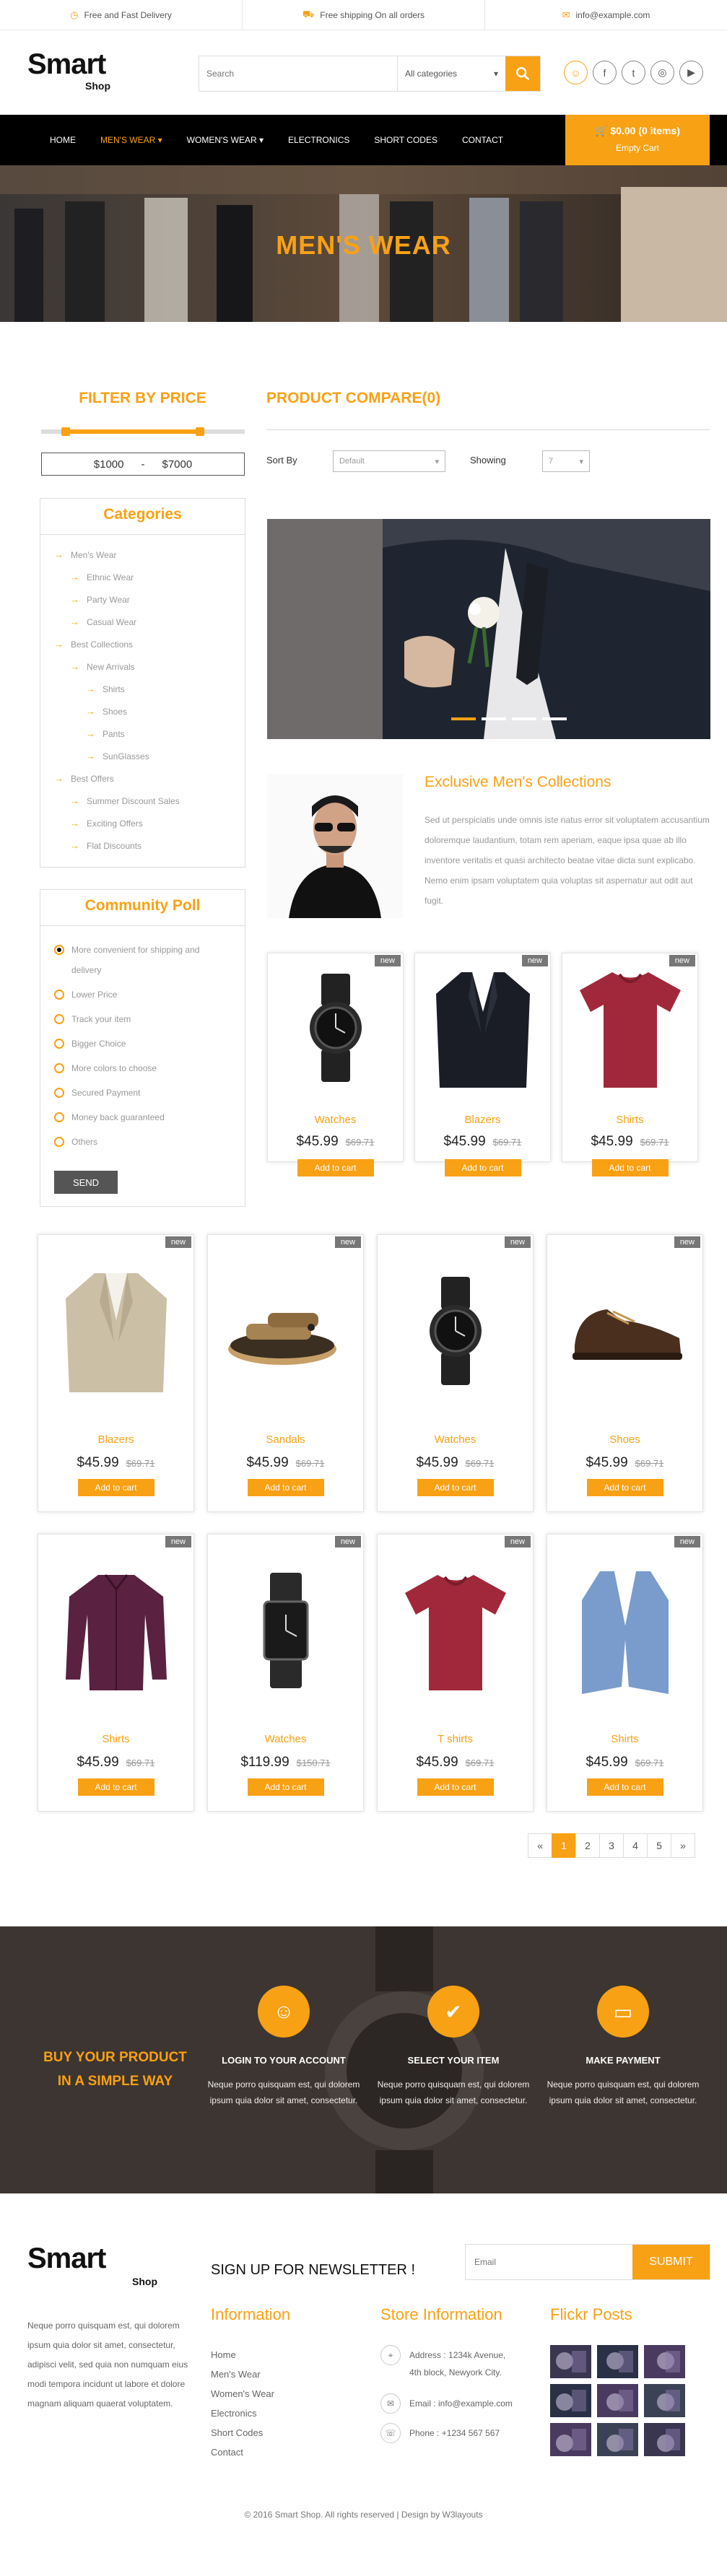  I want to click on category-item: → Summer Discount Sales, so click(125, 800).